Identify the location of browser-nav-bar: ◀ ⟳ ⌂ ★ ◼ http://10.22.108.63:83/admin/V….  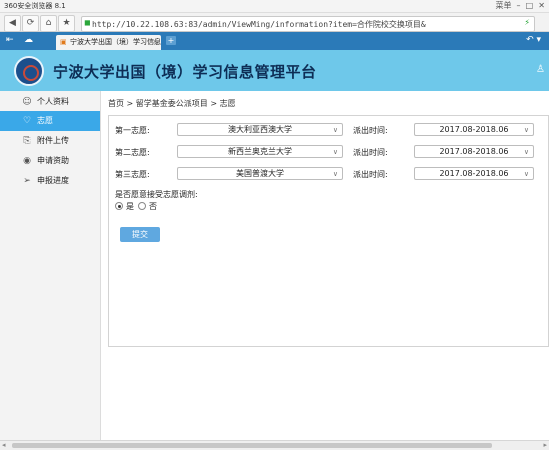
(274, 22).